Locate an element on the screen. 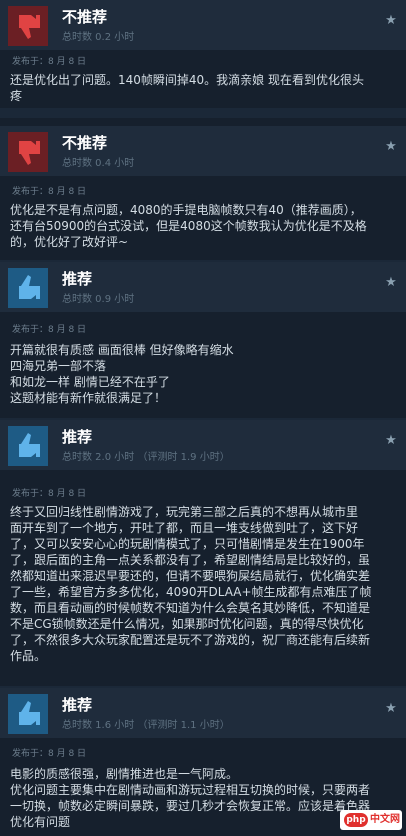  review-header: 推荐 总时数 1.6 小时 （评测时 1.1 小时） ★ is located at coordinates (203, 713).